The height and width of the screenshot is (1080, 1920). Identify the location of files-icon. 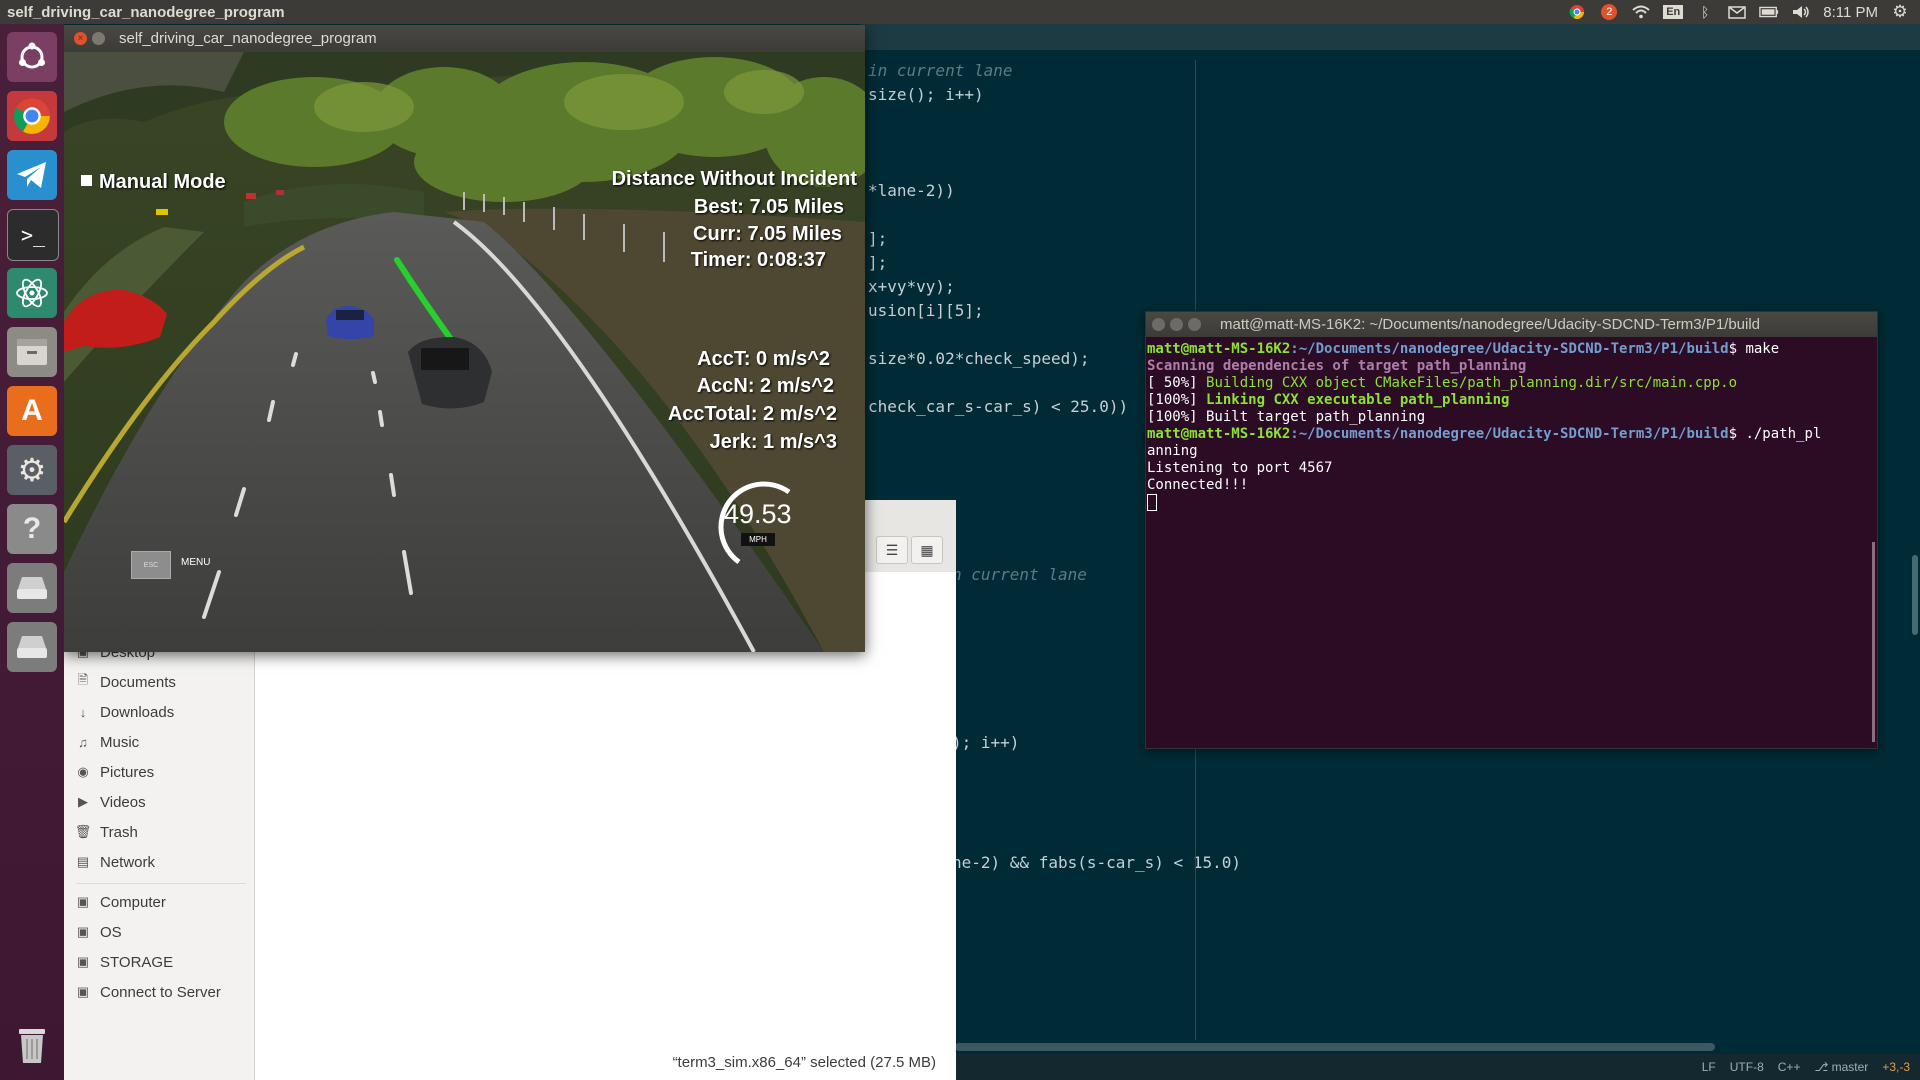
(32, 352).